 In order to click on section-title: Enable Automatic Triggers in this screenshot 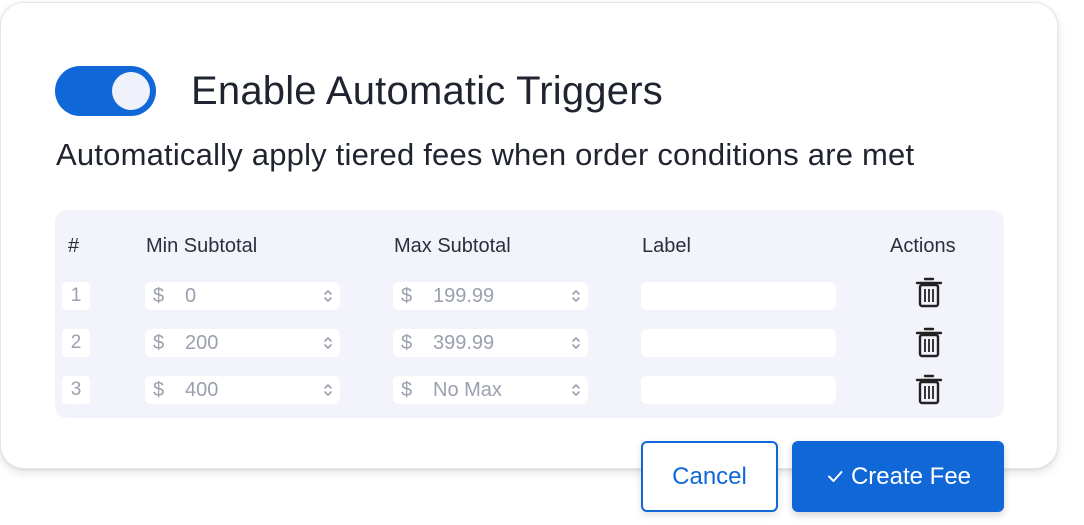, I will do `click(427, 91)`.